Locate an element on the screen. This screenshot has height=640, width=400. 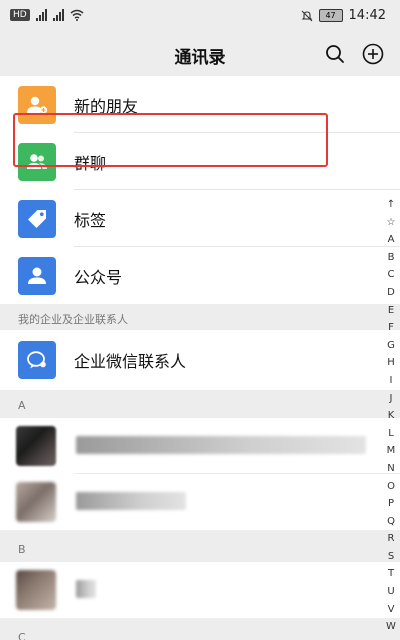
section-header-b: B is located at coordinates (200, 549).